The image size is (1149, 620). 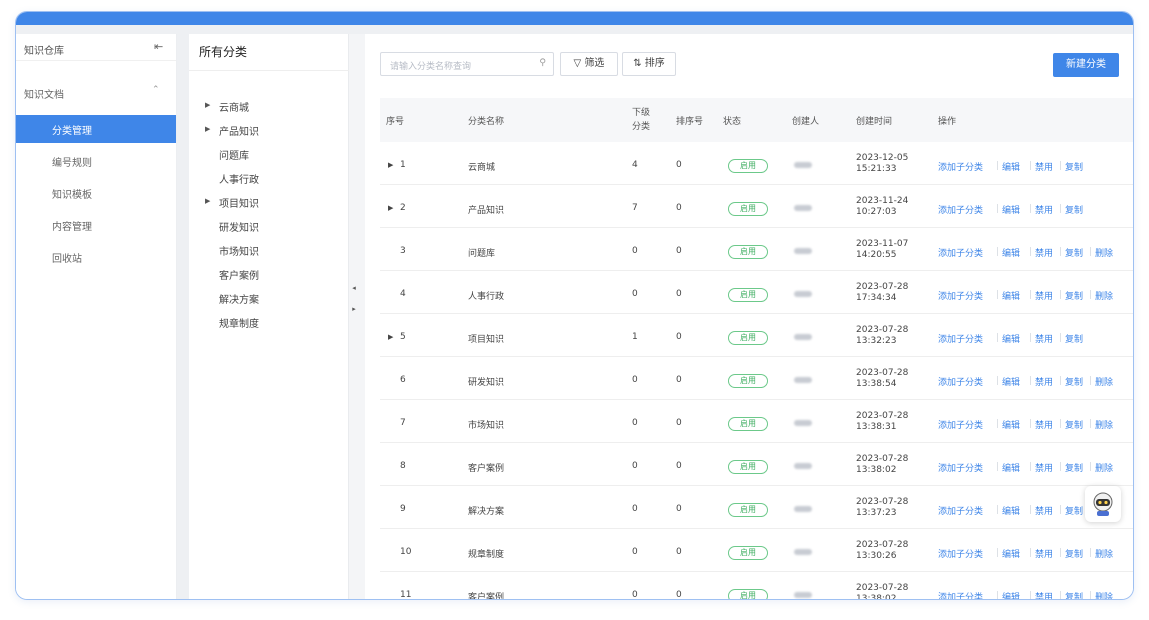 I want to click on sidebar-item: 内容管理, so click(x=96, y=225).